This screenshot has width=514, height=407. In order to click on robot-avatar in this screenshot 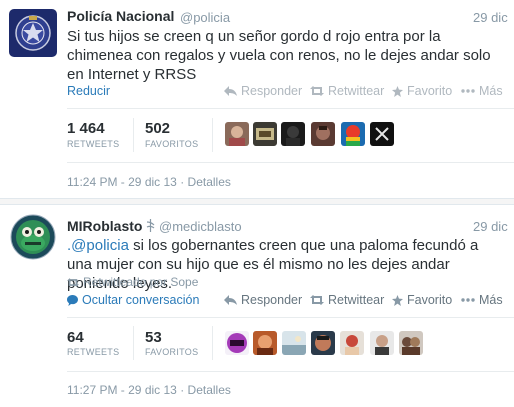, I will do `click(33, 237)`.